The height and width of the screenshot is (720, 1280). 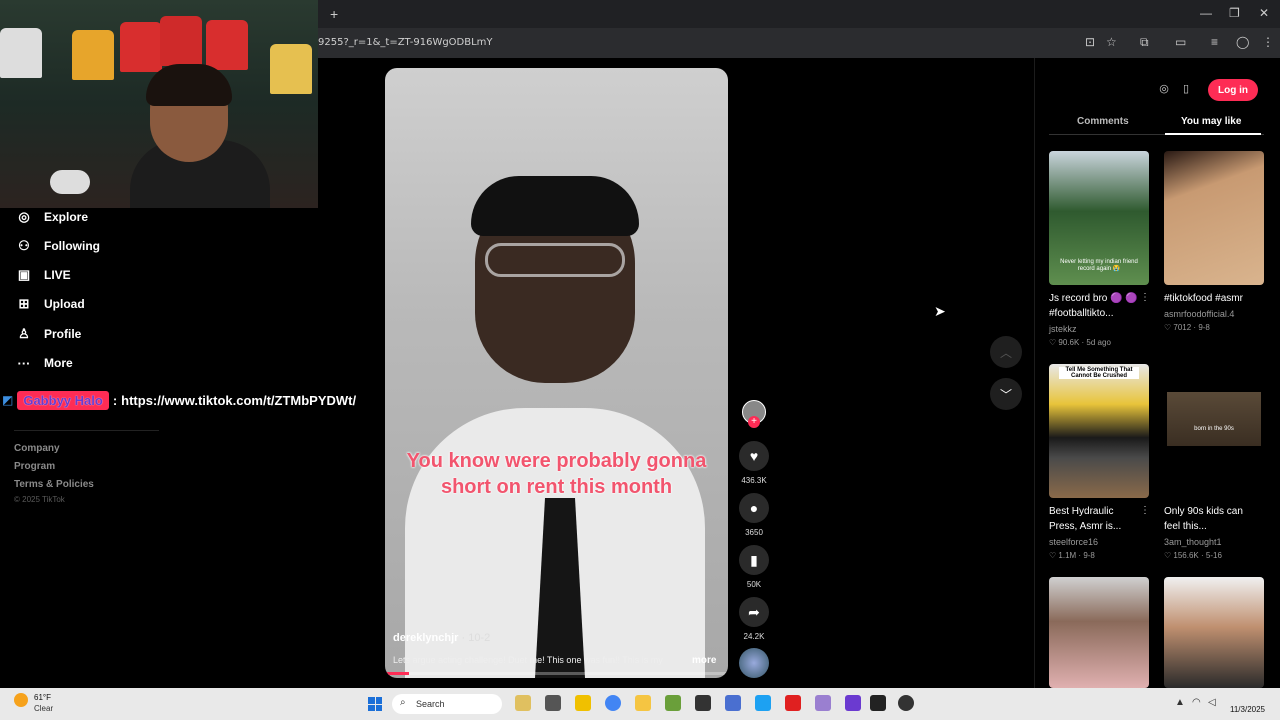 What do you see at coordinates (24, 333) in the screenshot?
I see `profile-icon: ♙` at bounding box center [24, 333].